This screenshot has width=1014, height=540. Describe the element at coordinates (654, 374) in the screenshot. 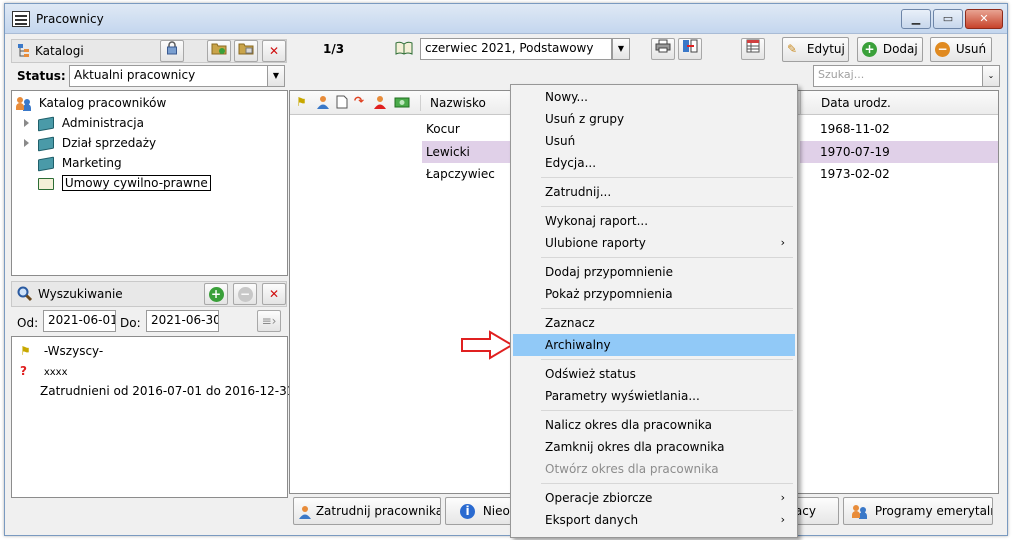

I see `menu-item-odswiez-status: Odśwież status` at that location.